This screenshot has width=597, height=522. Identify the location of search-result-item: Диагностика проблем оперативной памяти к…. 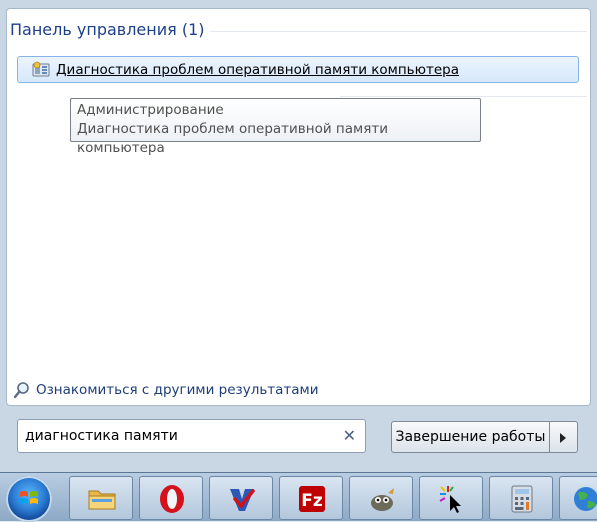
(298, 69).